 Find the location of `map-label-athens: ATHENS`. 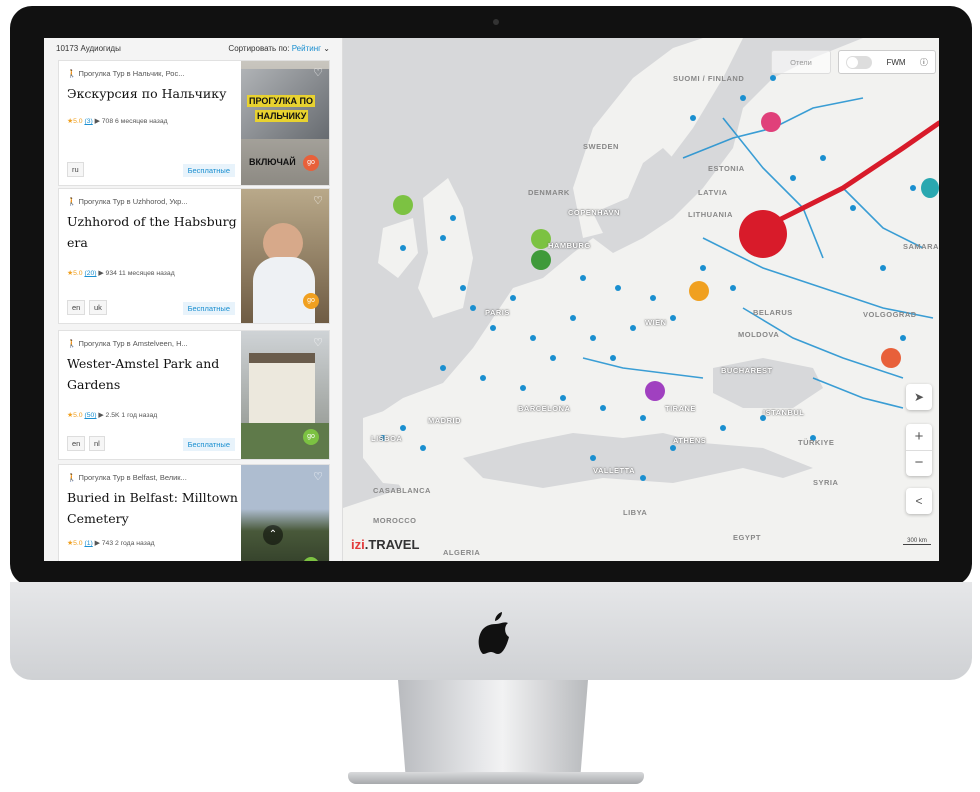

map-label-athens: ATHENS is located at coordinates (690, 440).